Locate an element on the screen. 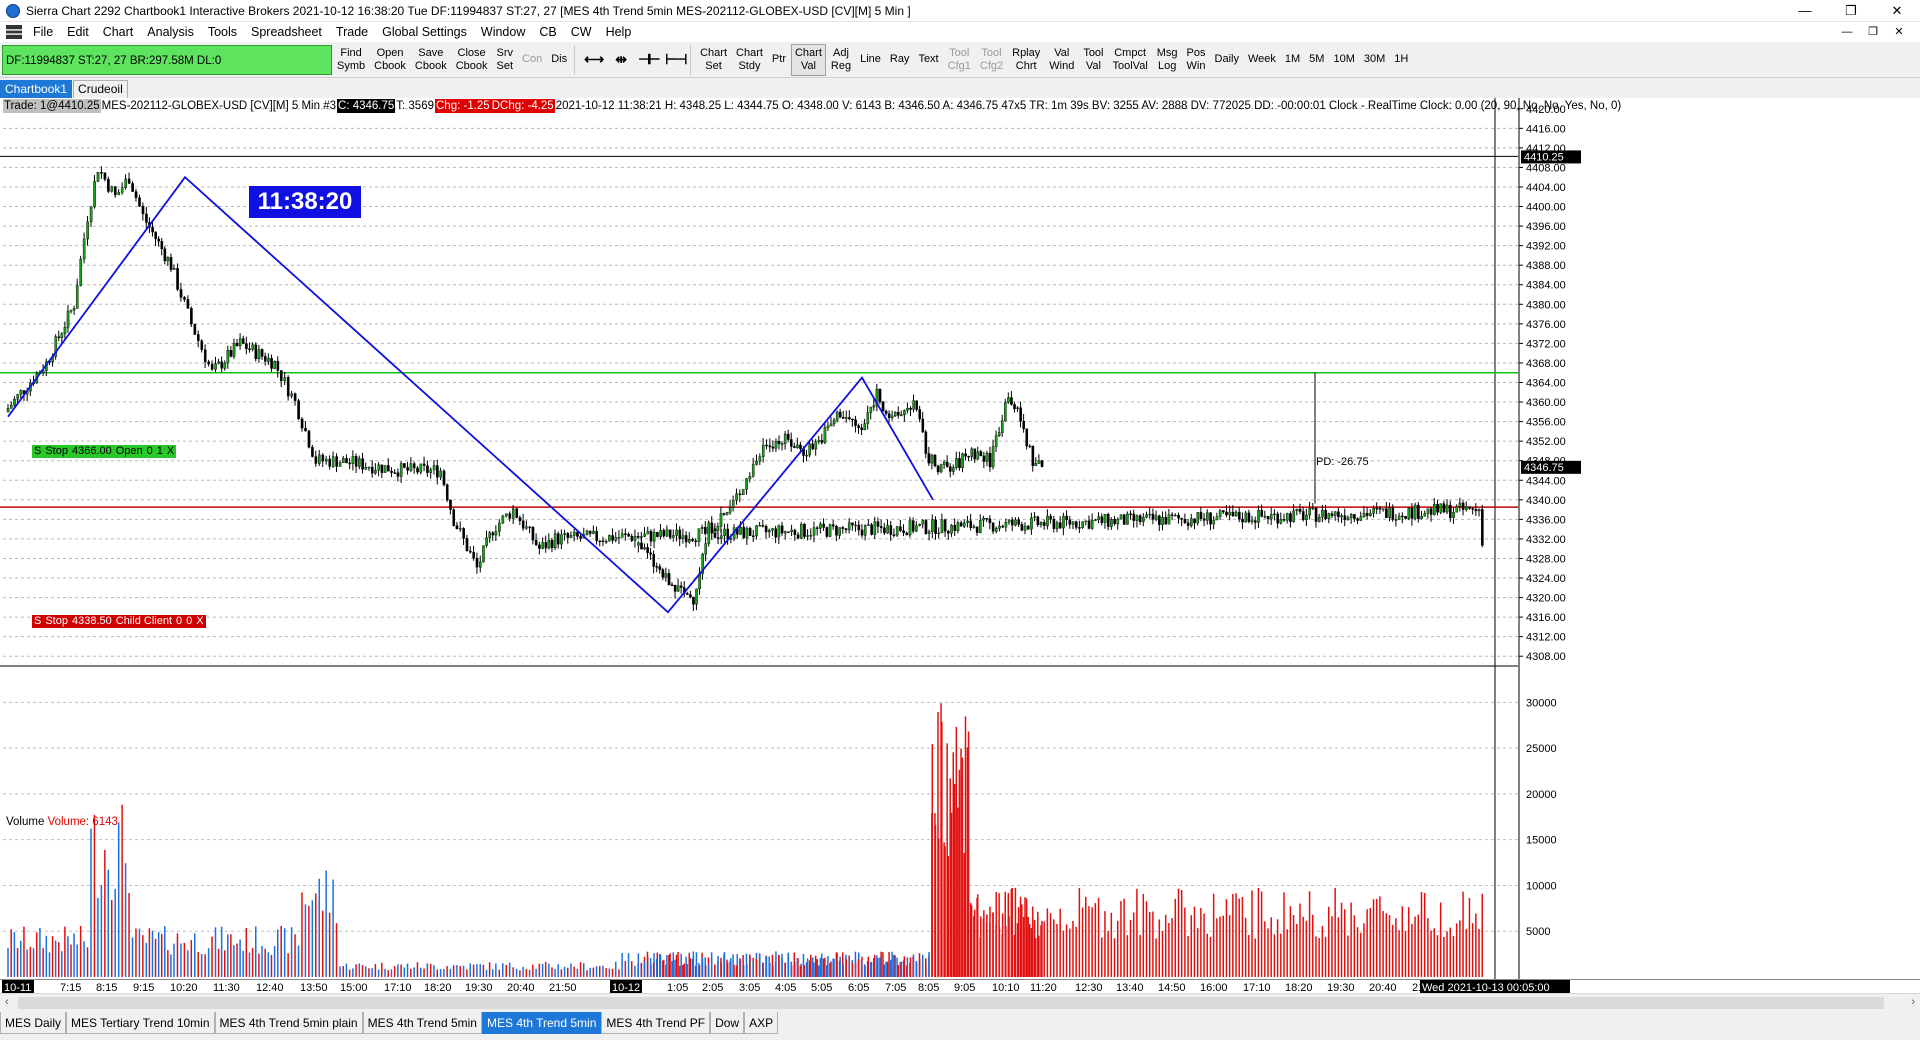  tab-mes-daily: MES Daily is located at coordinates (33, 1023).